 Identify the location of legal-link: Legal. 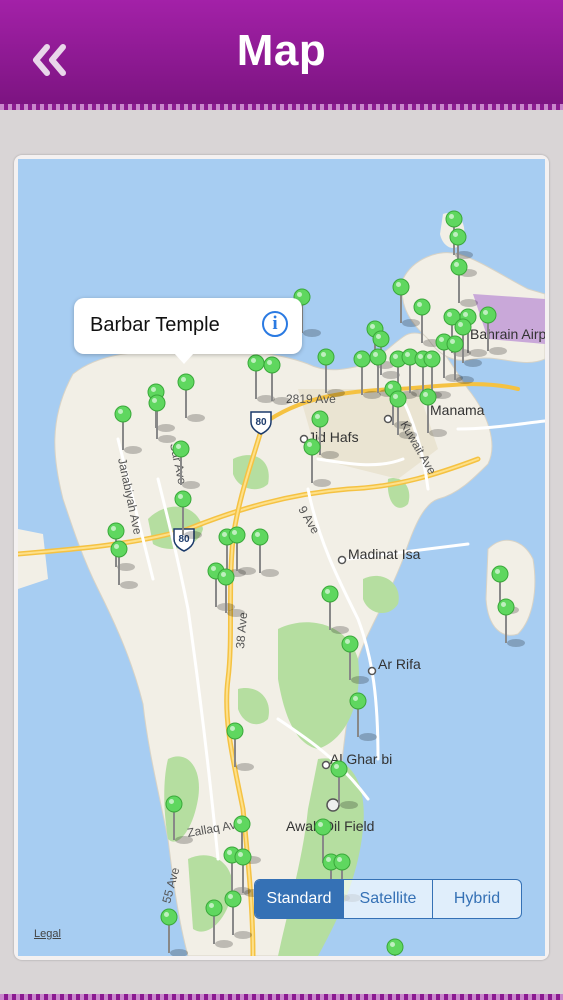
(47, 934).